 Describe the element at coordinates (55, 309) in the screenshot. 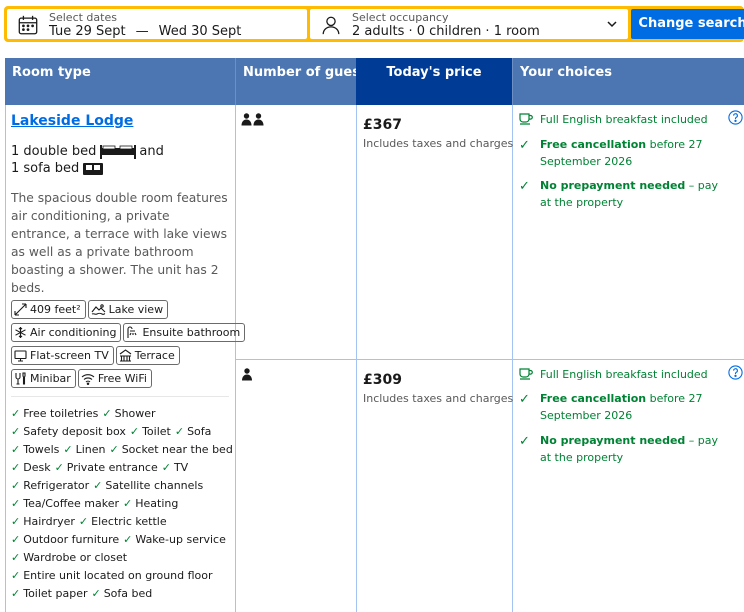

I see `facility-label: 409 feet²` at that location.